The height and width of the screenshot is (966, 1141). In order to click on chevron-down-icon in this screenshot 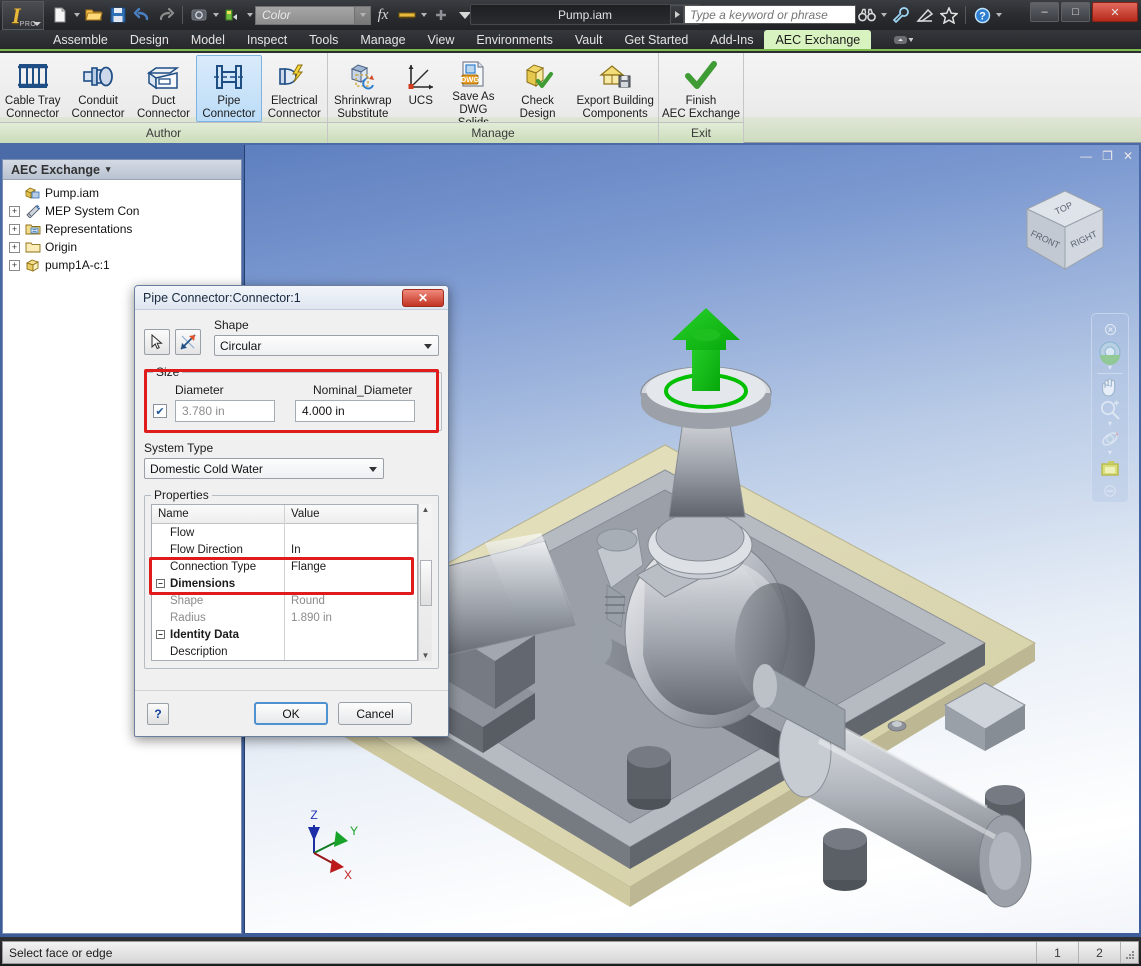, I will do `click(37, 23)`.